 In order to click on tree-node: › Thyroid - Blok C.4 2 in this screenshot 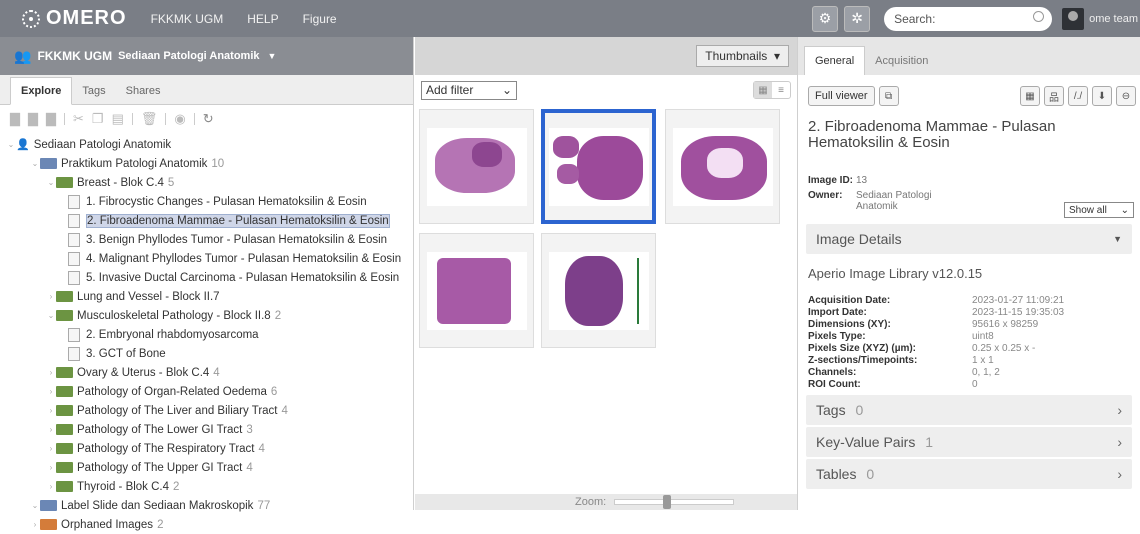, I will do `click(206, 486)`.